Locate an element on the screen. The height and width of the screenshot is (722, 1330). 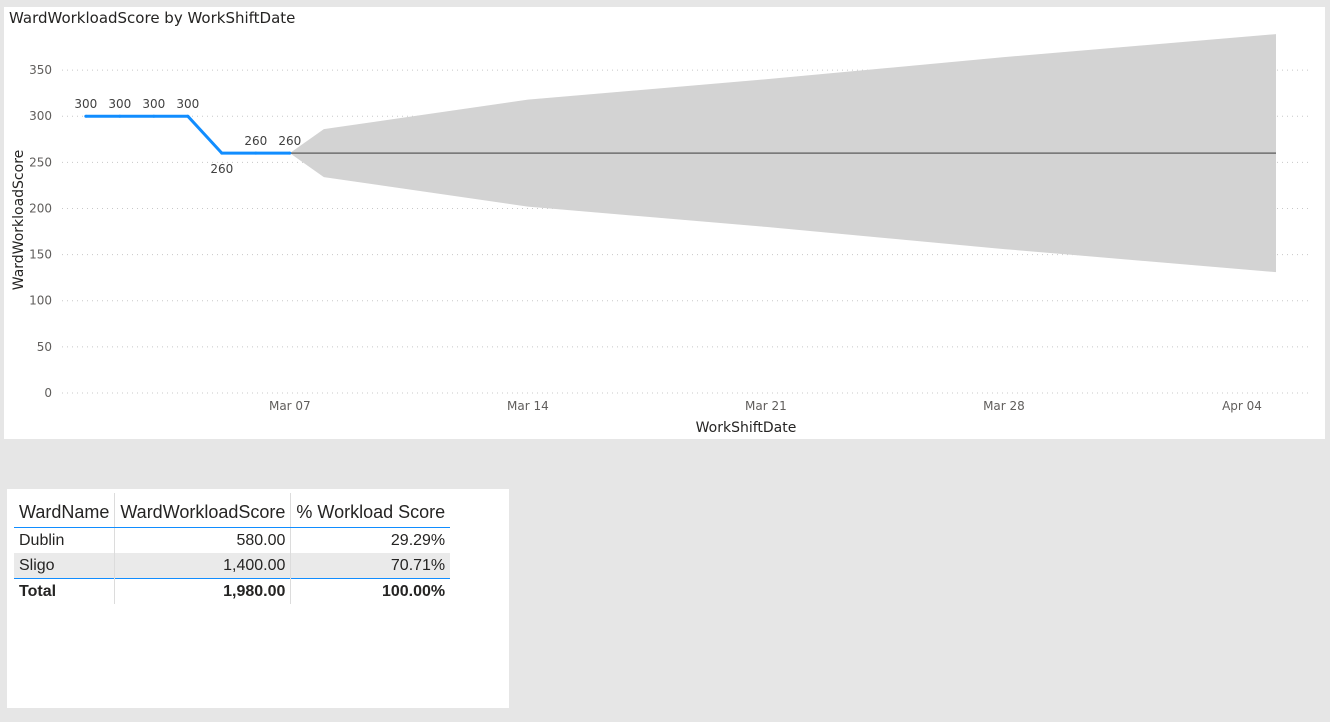
cell-wardname: Dublin is located at coordinates (42, 540).